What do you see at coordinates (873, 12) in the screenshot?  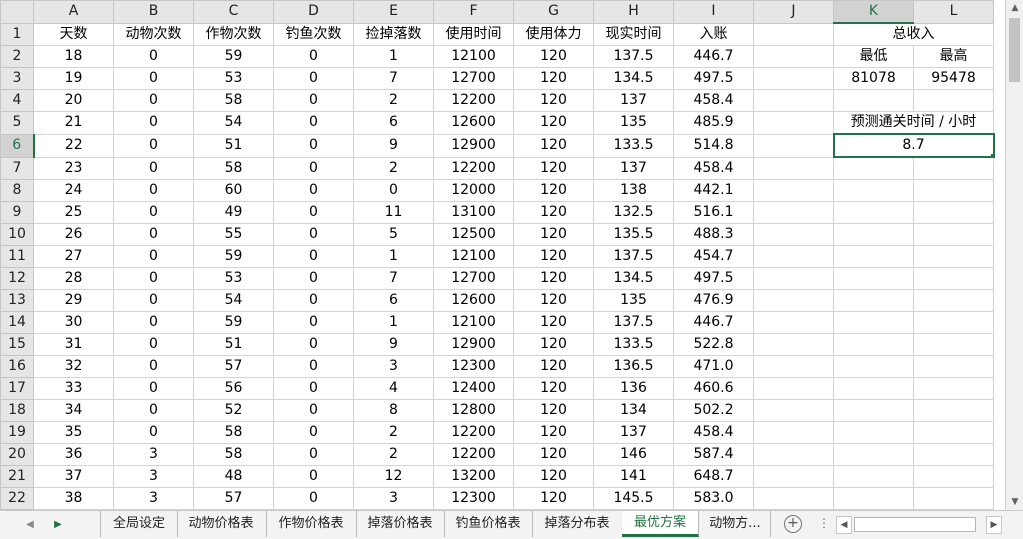 I see `column-header-k: K` at bounding box center [873, 12].